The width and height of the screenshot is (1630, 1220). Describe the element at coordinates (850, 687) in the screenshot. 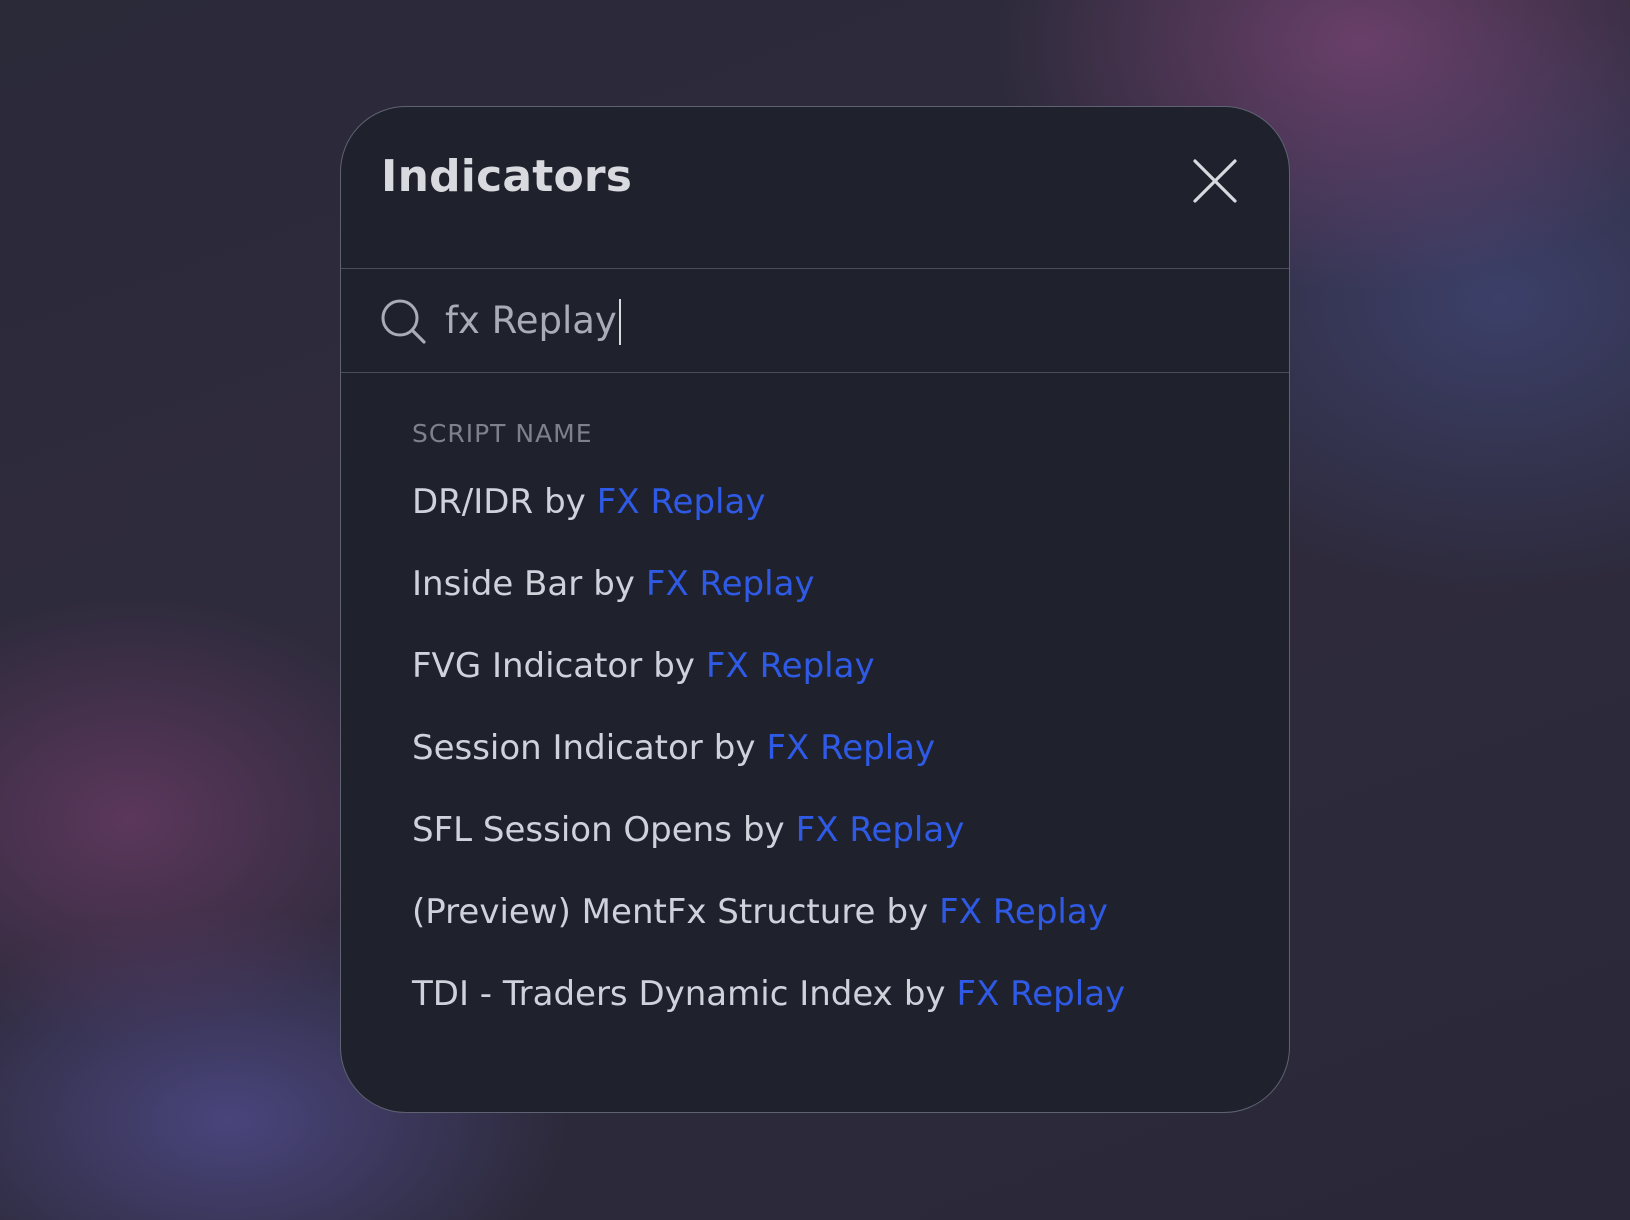

I see `list-item: FVG Indicator by FX Replay` at that location.